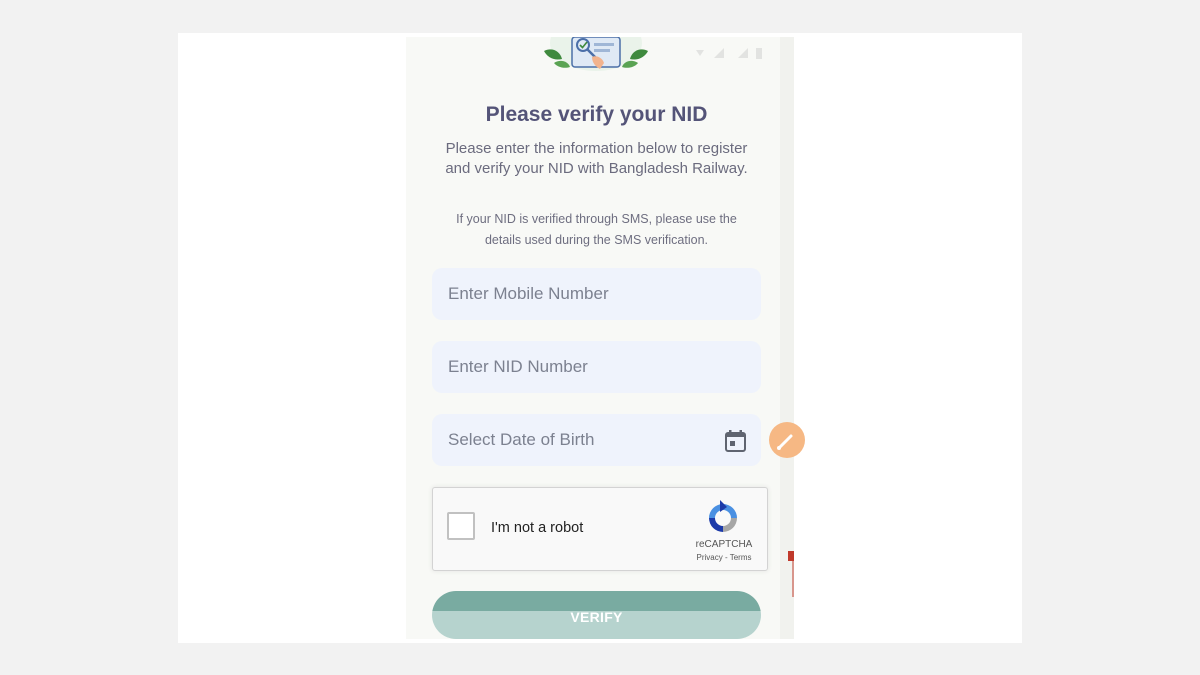 Image resolution: width=1200 pixels, height=675 pixels. Describe the element at coordinates (596, 367) in the screenshot. I see `nid-number-input: Enter NID Number` at that location.